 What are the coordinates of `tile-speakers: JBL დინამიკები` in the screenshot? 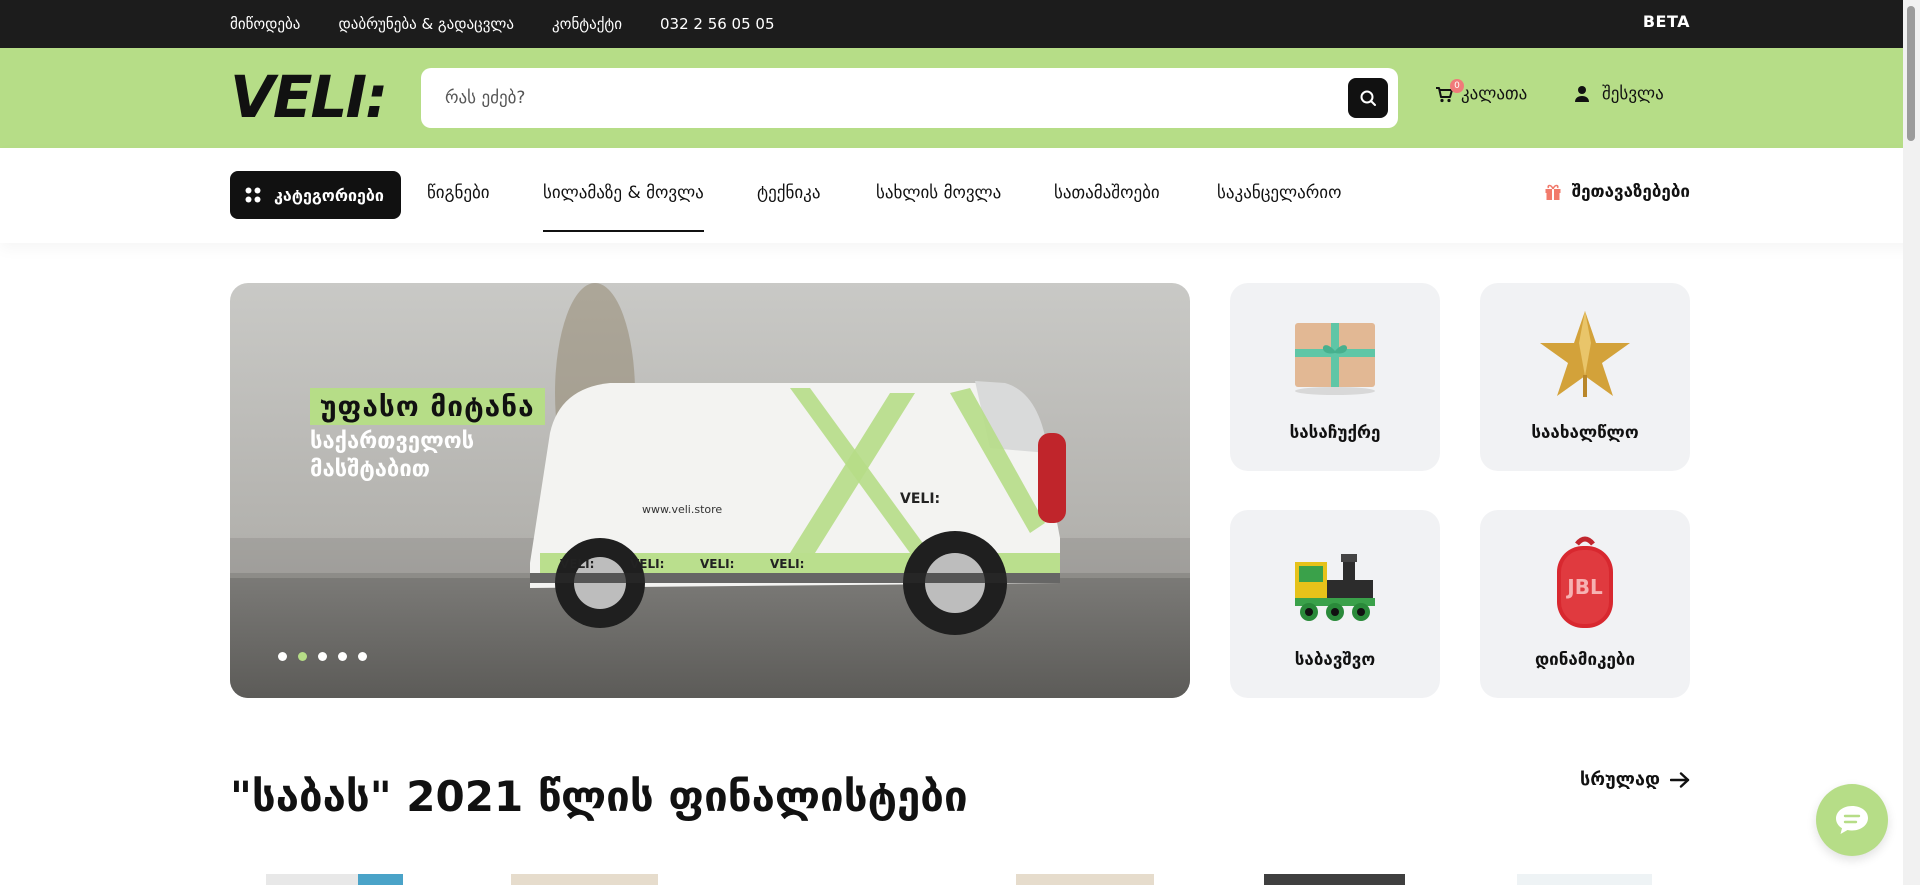 It's located at (1585, 604).